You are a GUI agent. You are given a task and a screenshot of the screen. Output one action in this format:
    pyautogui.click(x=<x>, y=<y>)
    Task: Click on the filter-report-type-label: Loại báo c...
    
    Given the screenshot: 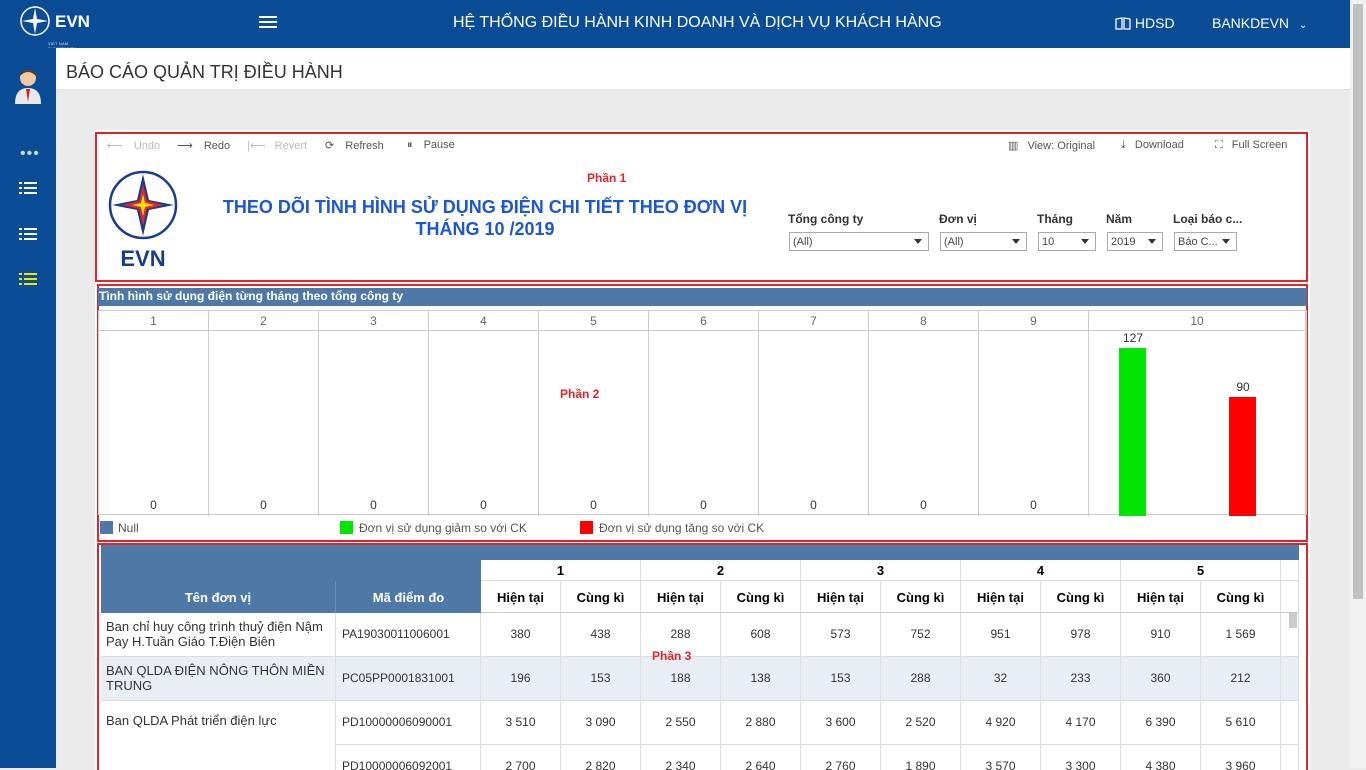 What is the action you would take?
    pyautogui.click(x=1208, y=219)
    